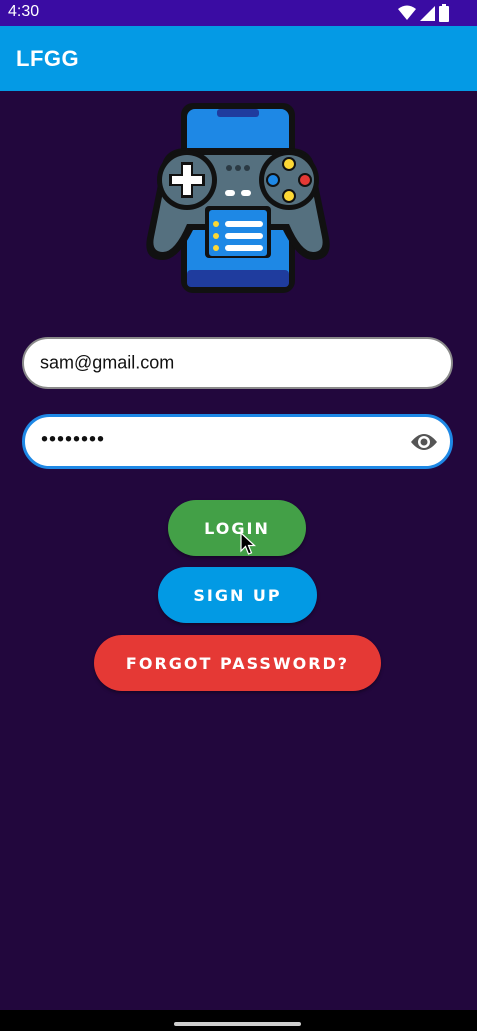  Describe the element at coordinates (73, 439) in the screenshot. I see `password-value: ••••••••` at that location.